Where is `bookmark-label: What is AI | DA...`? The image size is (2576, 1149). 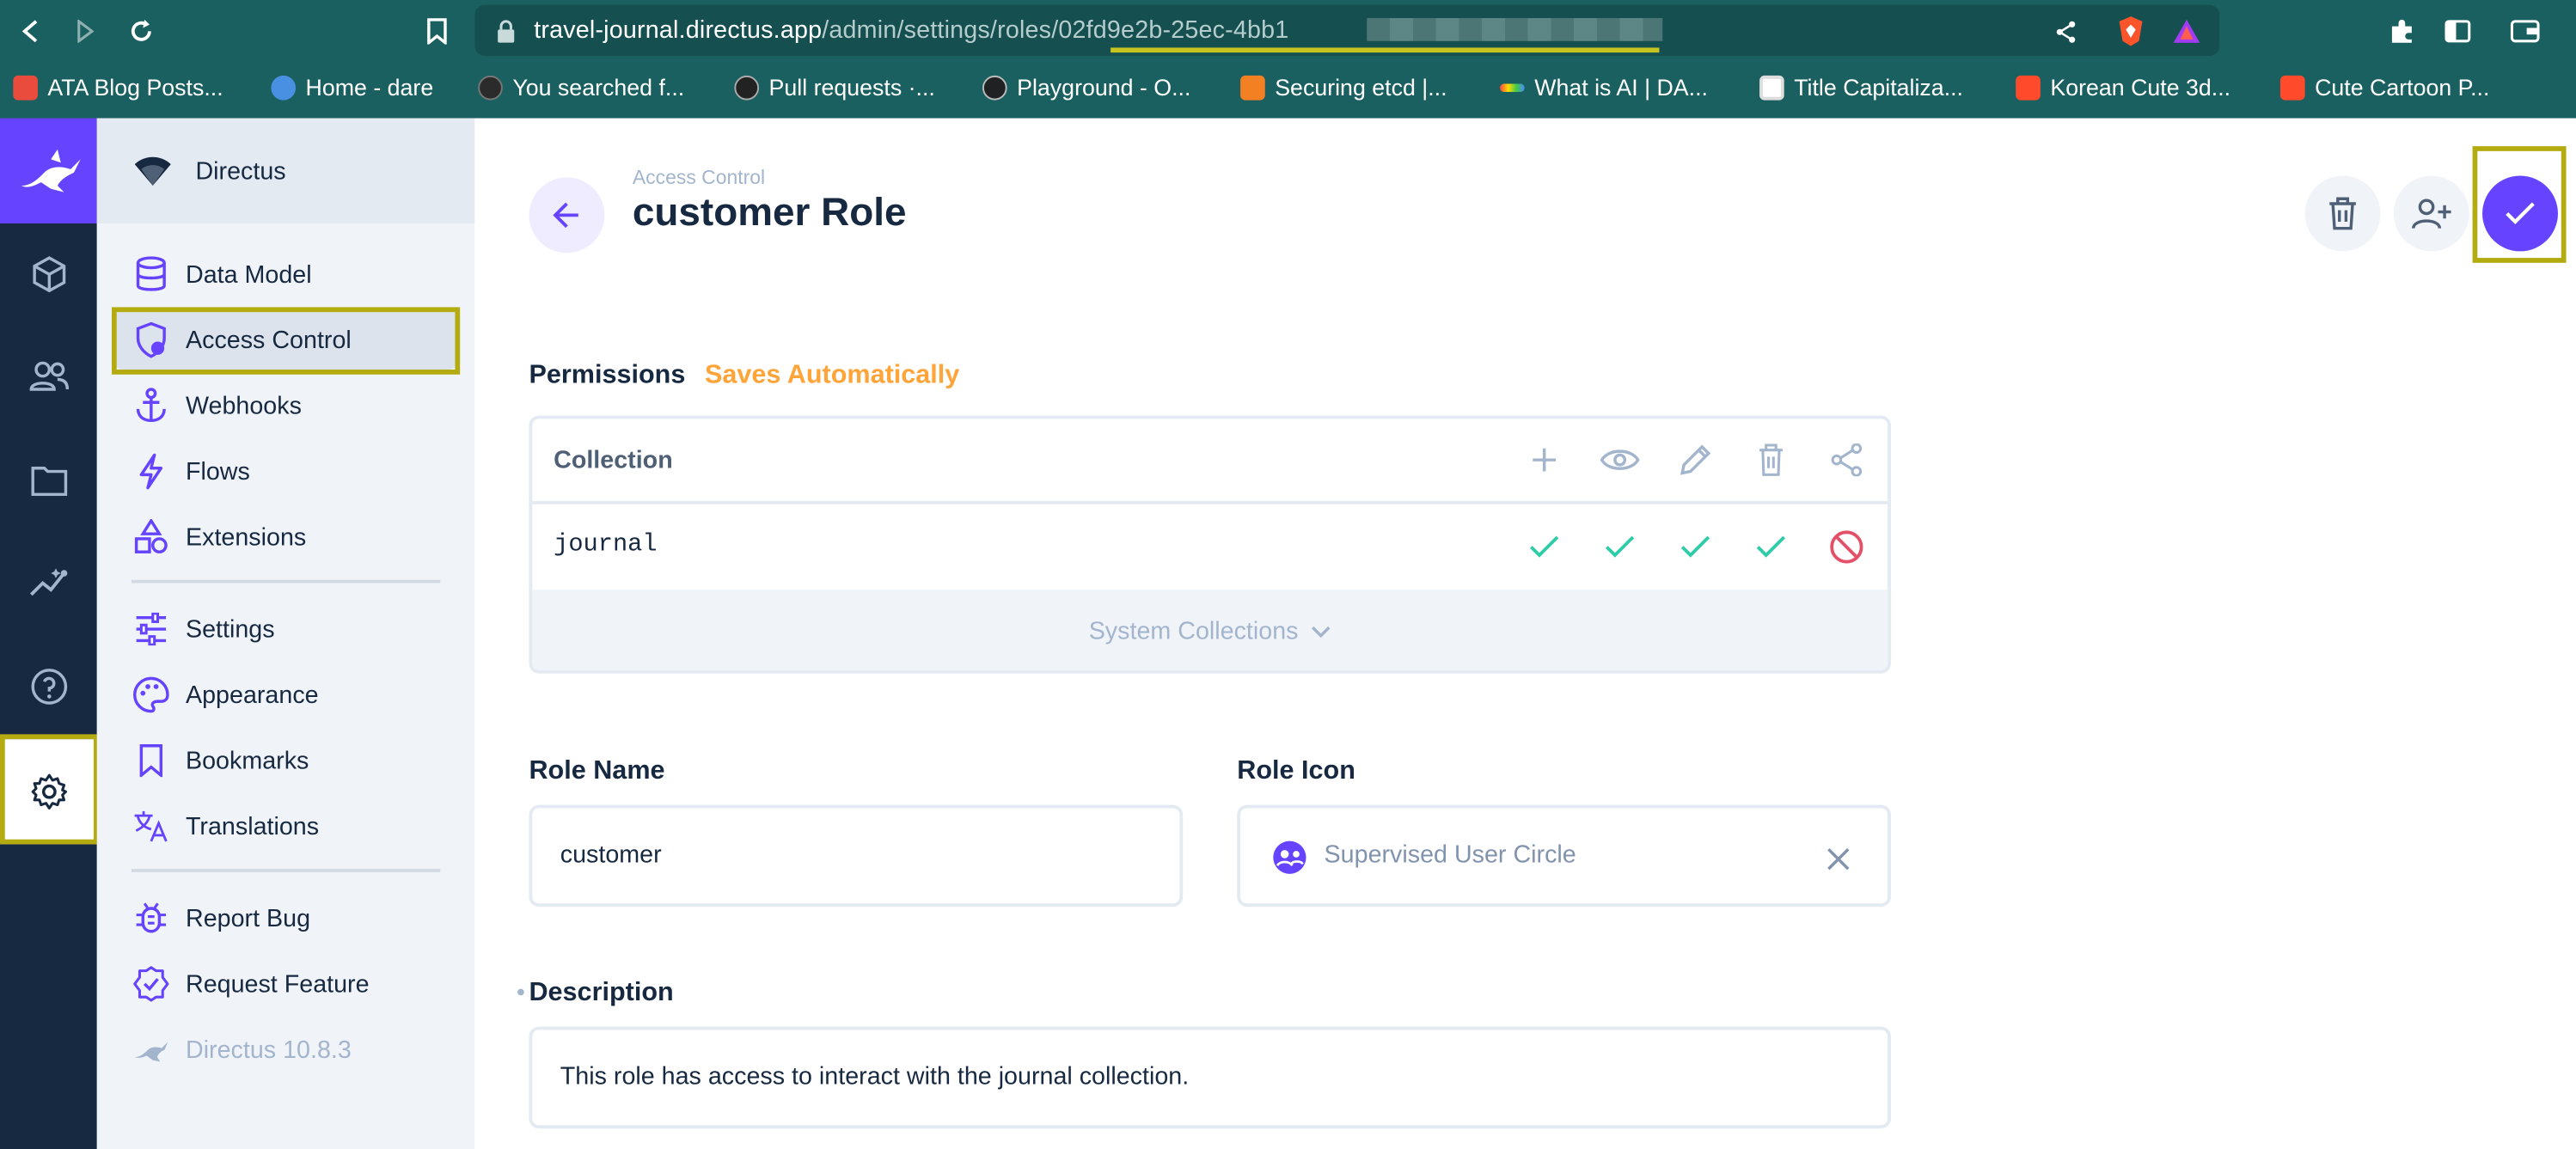
bookmark-label: What is AI | DA... is located at coordinates (1621, 87).